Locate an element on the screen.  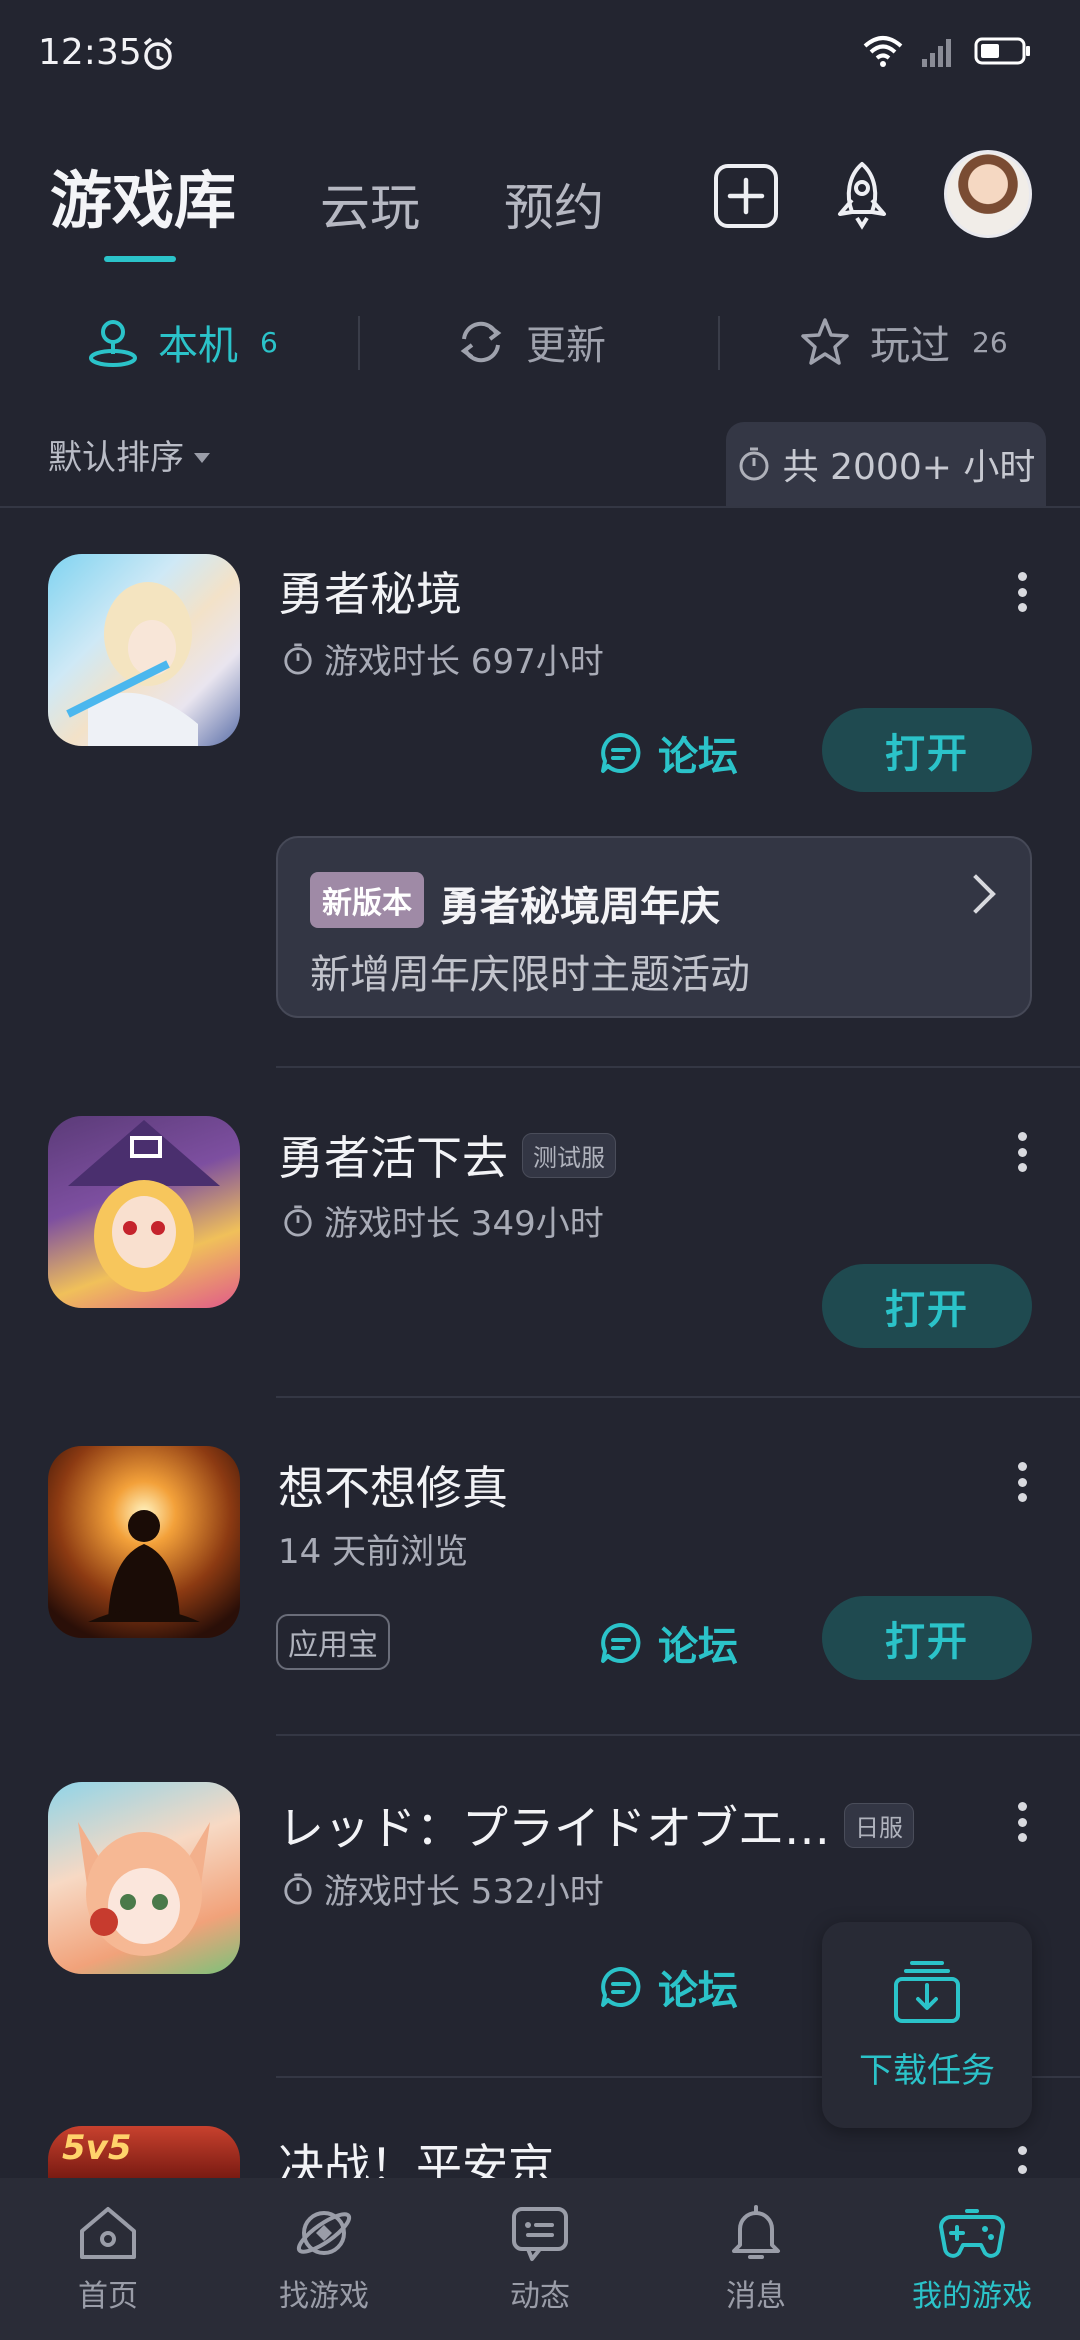
promo-description: 新增周年庆限时主题活动 is located at coordinates (530, 975).